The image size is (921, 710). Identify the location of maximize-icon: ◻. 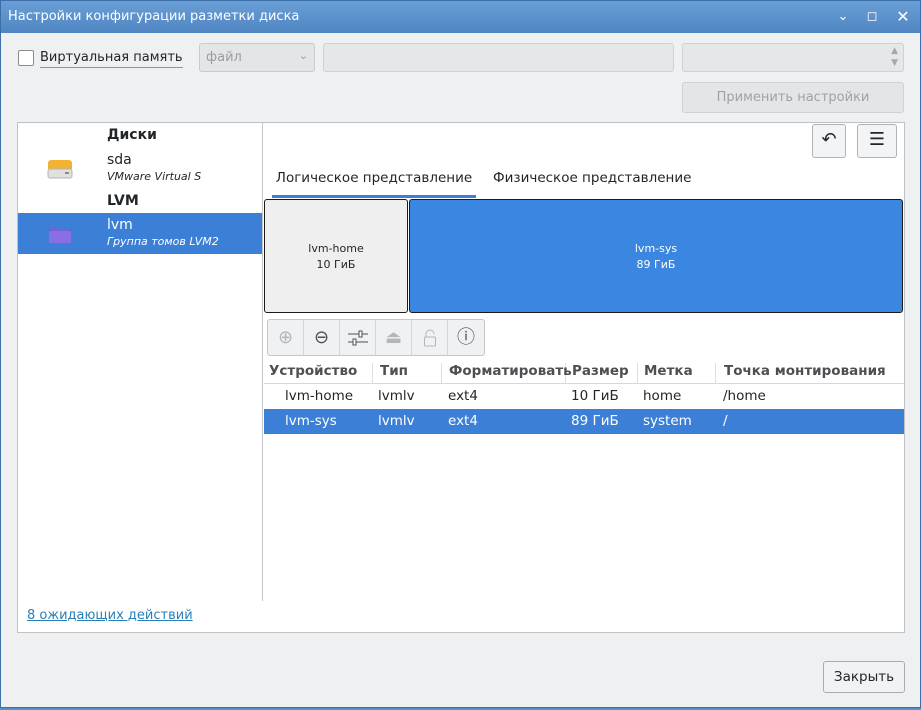
(872, 17).